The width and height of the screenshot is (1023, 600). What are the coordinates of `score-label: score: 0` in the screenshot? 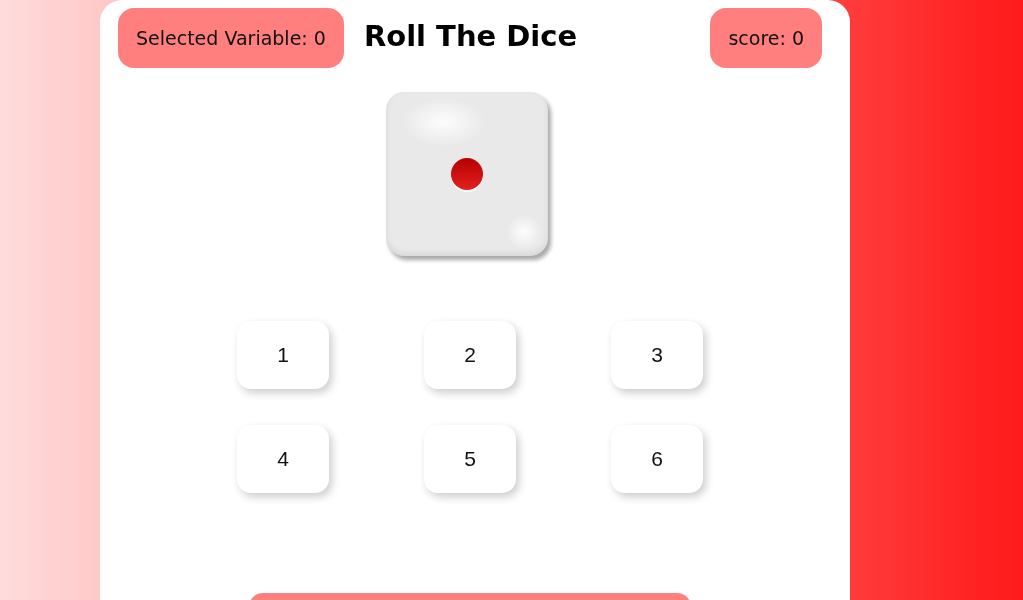 It's located at (766, 38).